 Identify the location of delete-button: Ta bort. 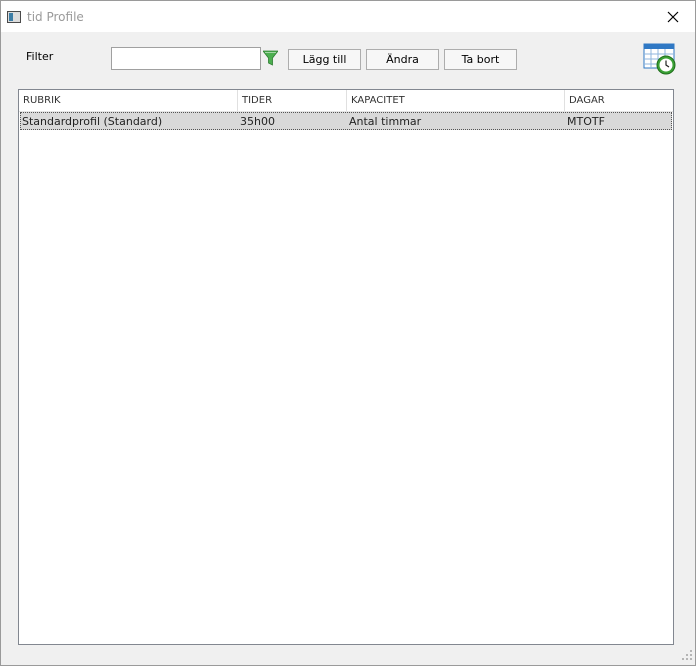
(480, 59).